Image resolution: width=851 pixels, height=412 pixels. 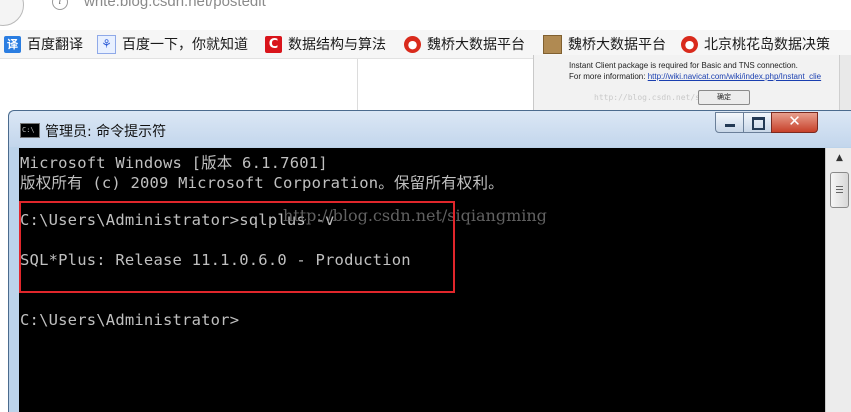 I want to click on minimize-icon, so click(x=730, y=125).